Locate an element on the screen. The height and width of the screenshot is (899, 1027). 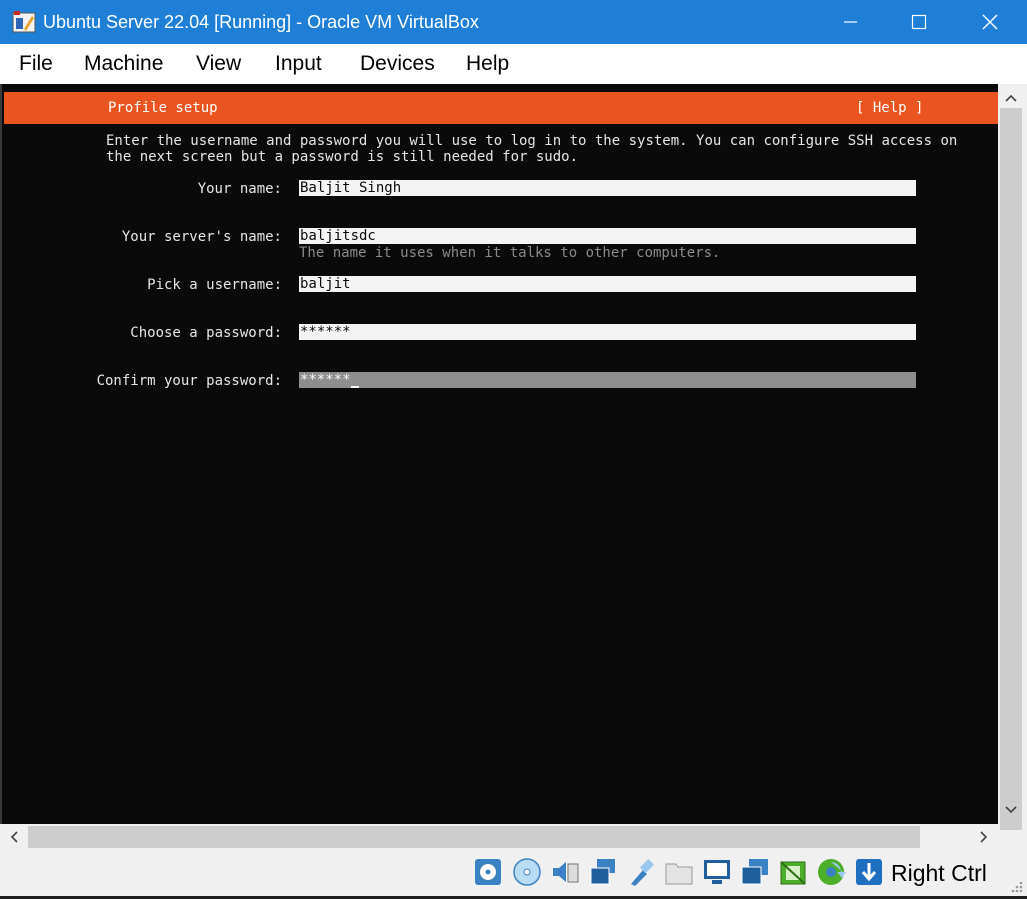
server-name-value: baljitsdc is located at coordinates (338, 236).